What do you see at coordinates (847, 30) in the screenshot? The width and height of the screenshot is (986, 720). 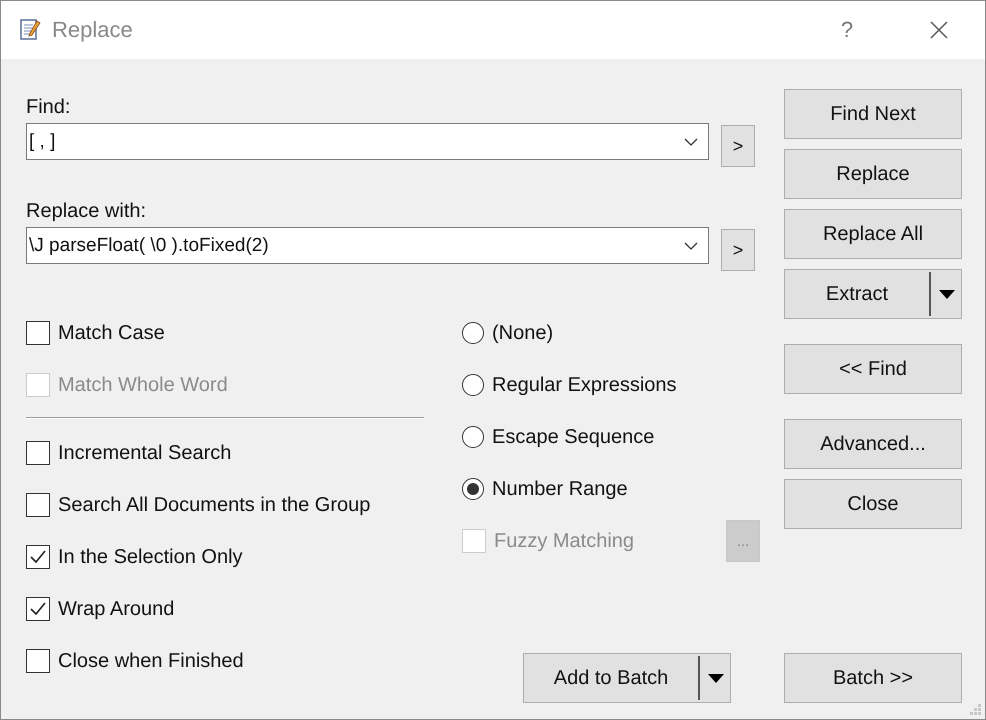 I see `help-button: ?` at bounding box center [847, 30].